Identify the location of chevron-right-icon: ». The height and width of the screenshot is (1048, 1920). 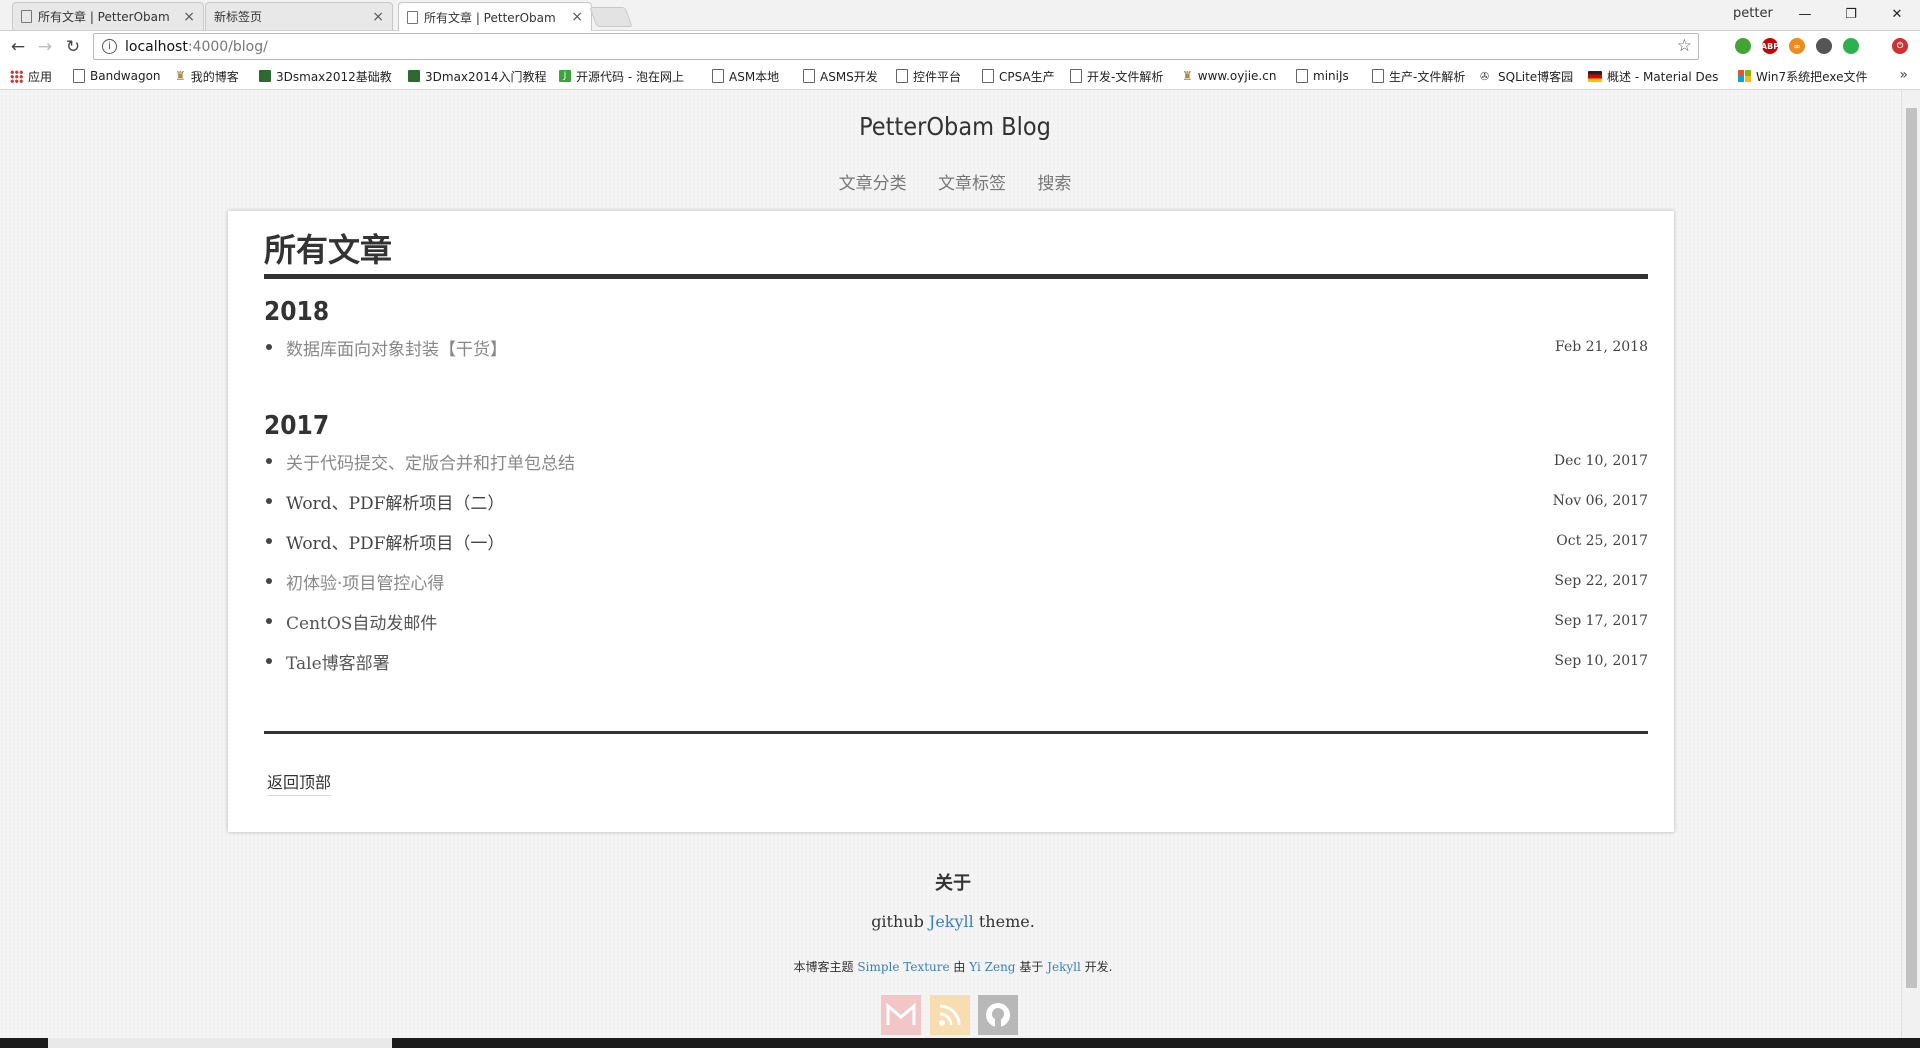
(1903, 75).